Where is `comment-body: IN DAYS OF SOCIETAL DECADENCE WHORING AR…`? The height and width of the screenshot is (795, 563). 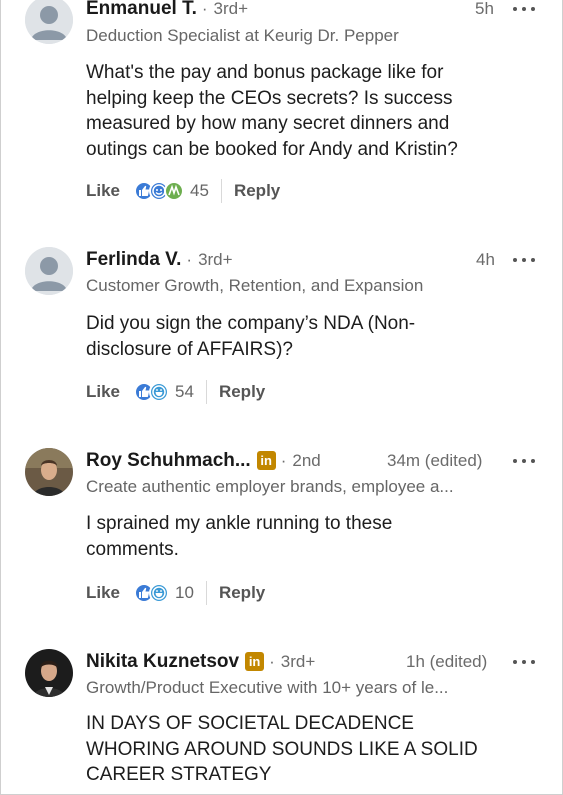 comment-body: IN DAYS OF SOCIETAL DECADENCE WHORING AR… is located at coordinates (306, 749).